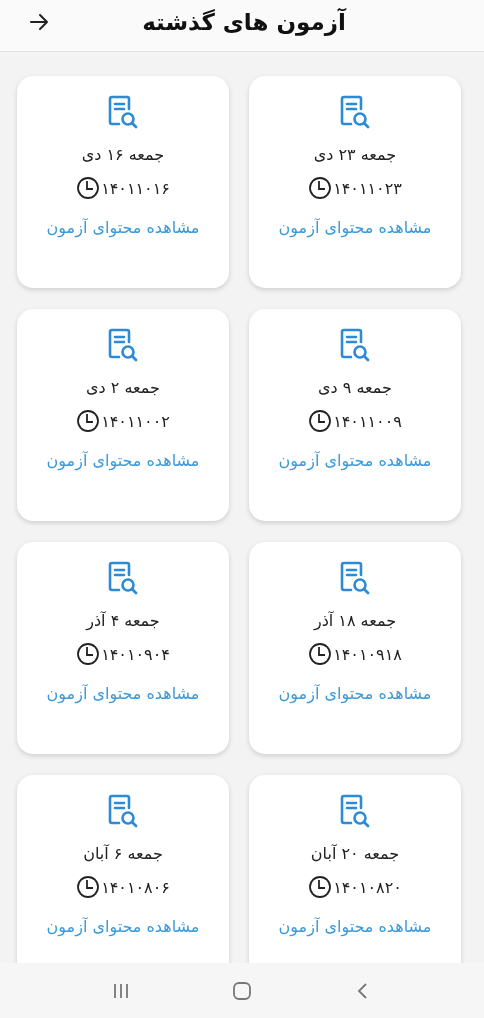 This screenshot has width=484, height=1018. What do you see at coordinates (135, 188) in the screenshot?
I see `exam-date: ۱۴۰۱۱۰۱۶` at bounding box center [135, 188].